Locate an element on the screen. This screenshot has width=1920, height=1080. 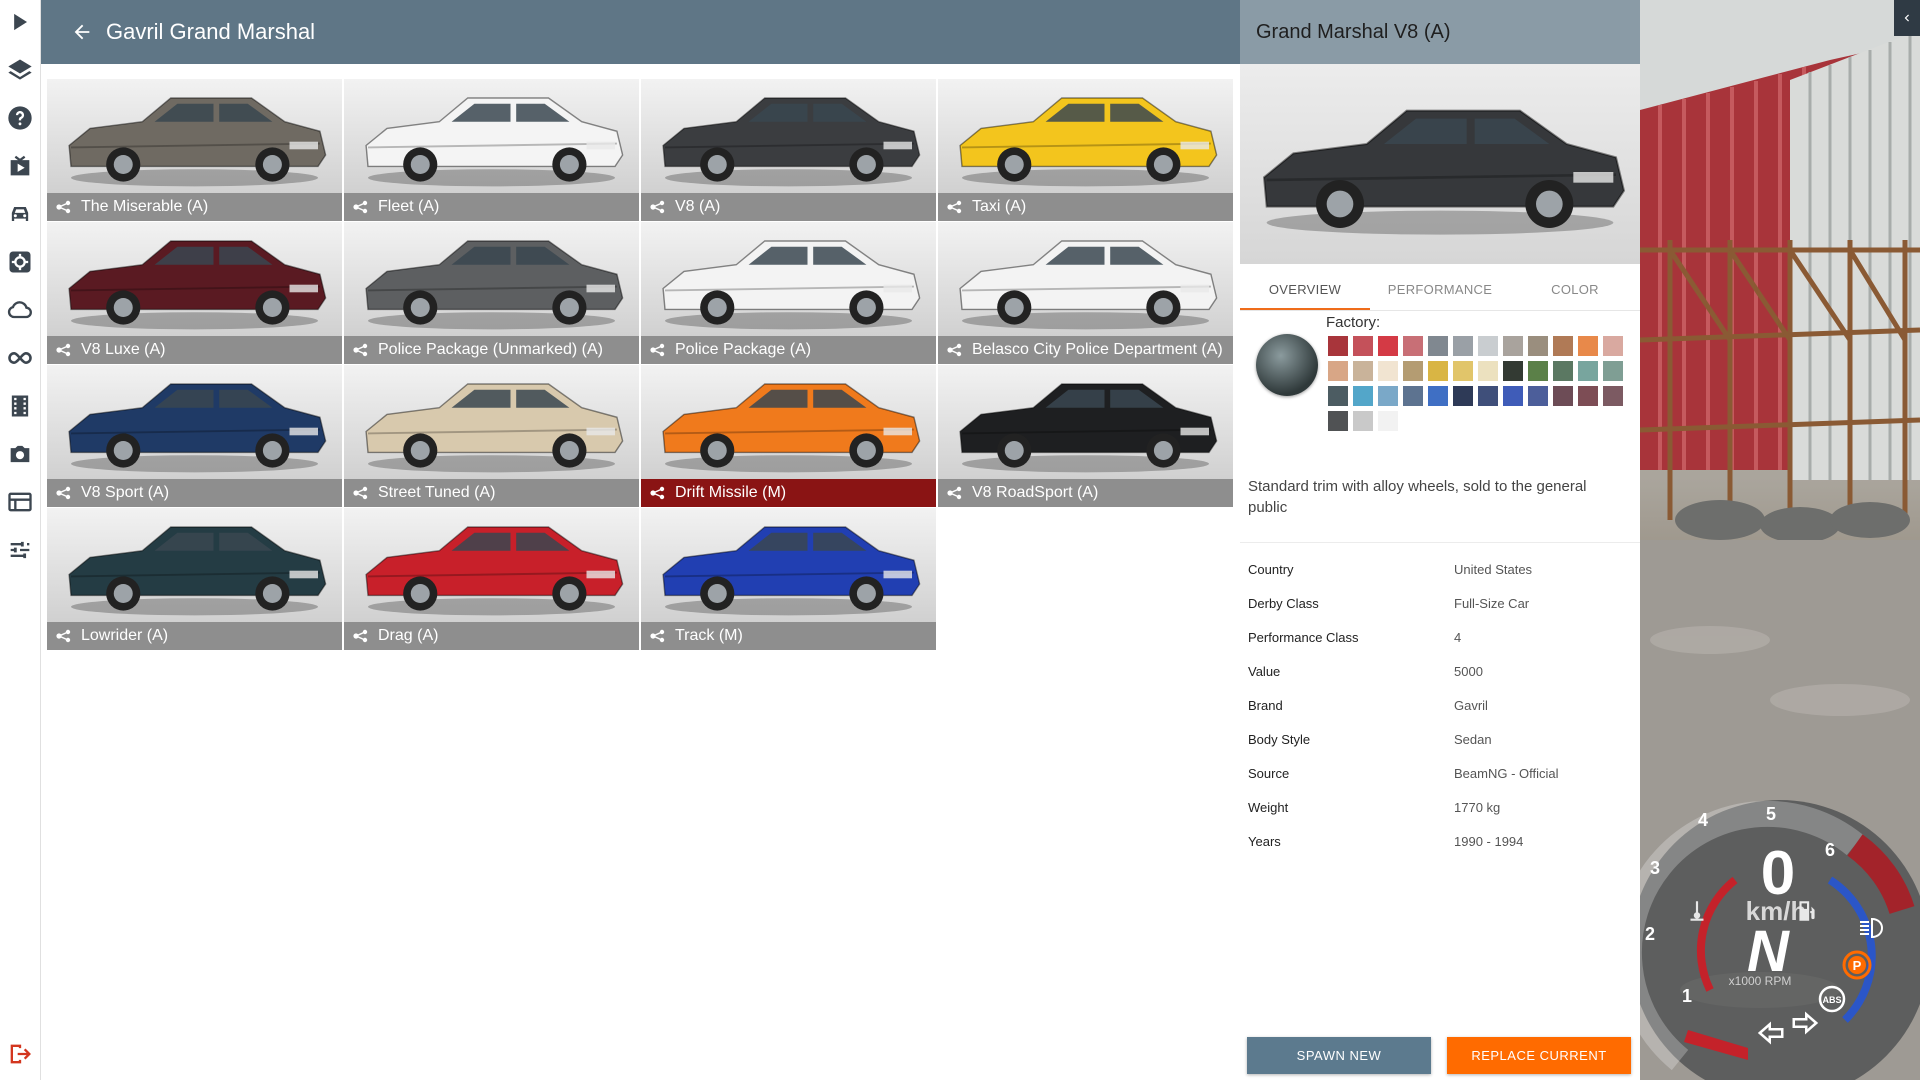
rail-button-help is located at coordinates (20, 118).